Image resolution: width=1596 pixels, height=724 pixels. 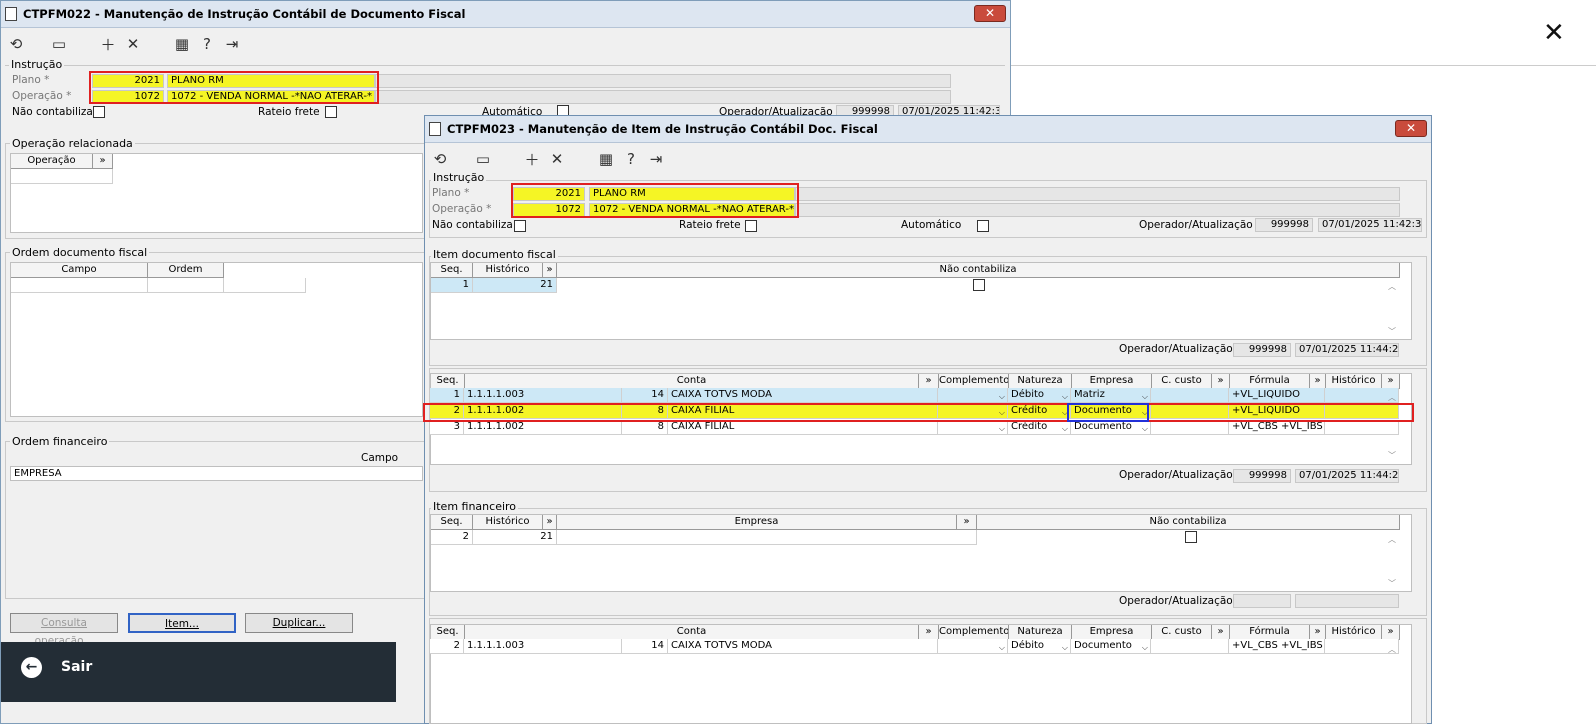 I want to click on empresa-cell, so click(x=767, y=537).